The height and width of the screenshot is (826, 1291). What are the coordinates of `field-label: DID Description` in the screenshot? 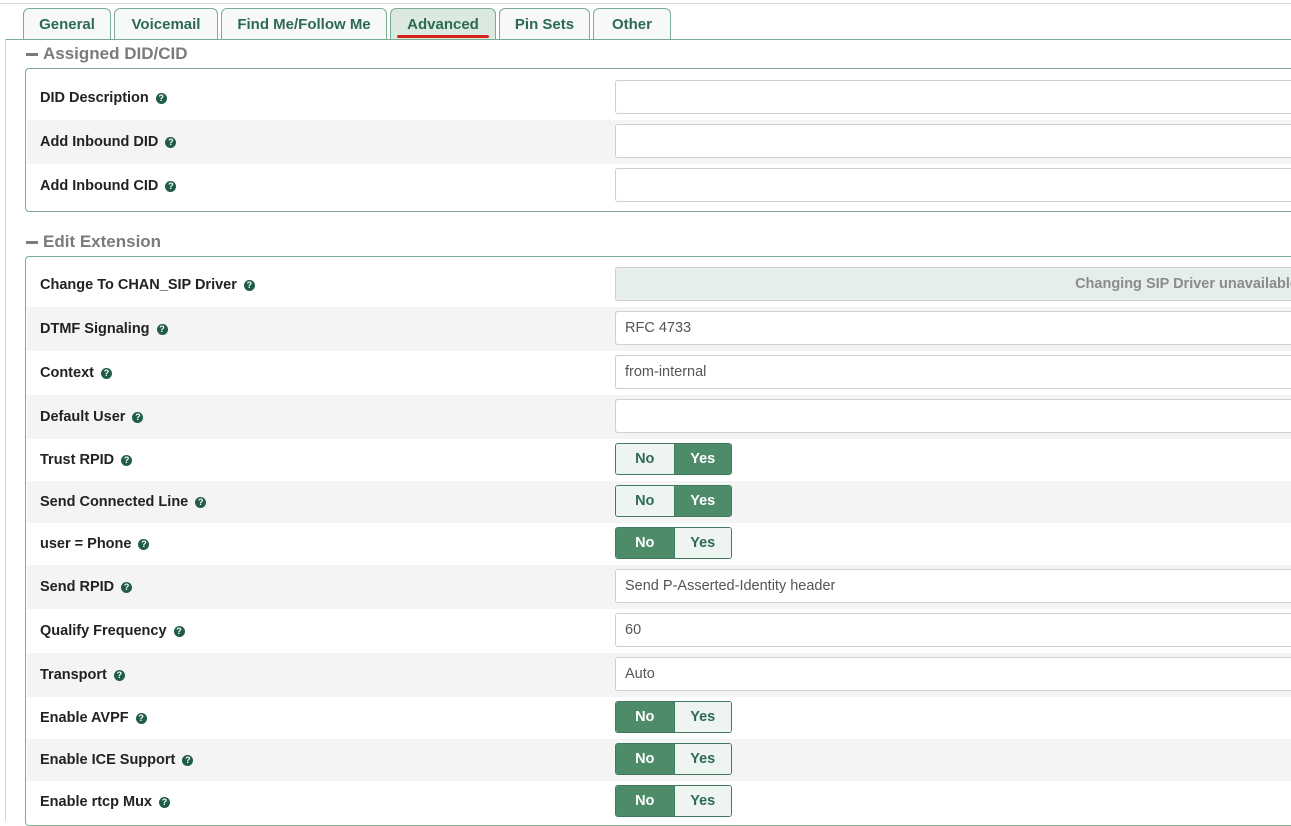 It's located at (94, 98).